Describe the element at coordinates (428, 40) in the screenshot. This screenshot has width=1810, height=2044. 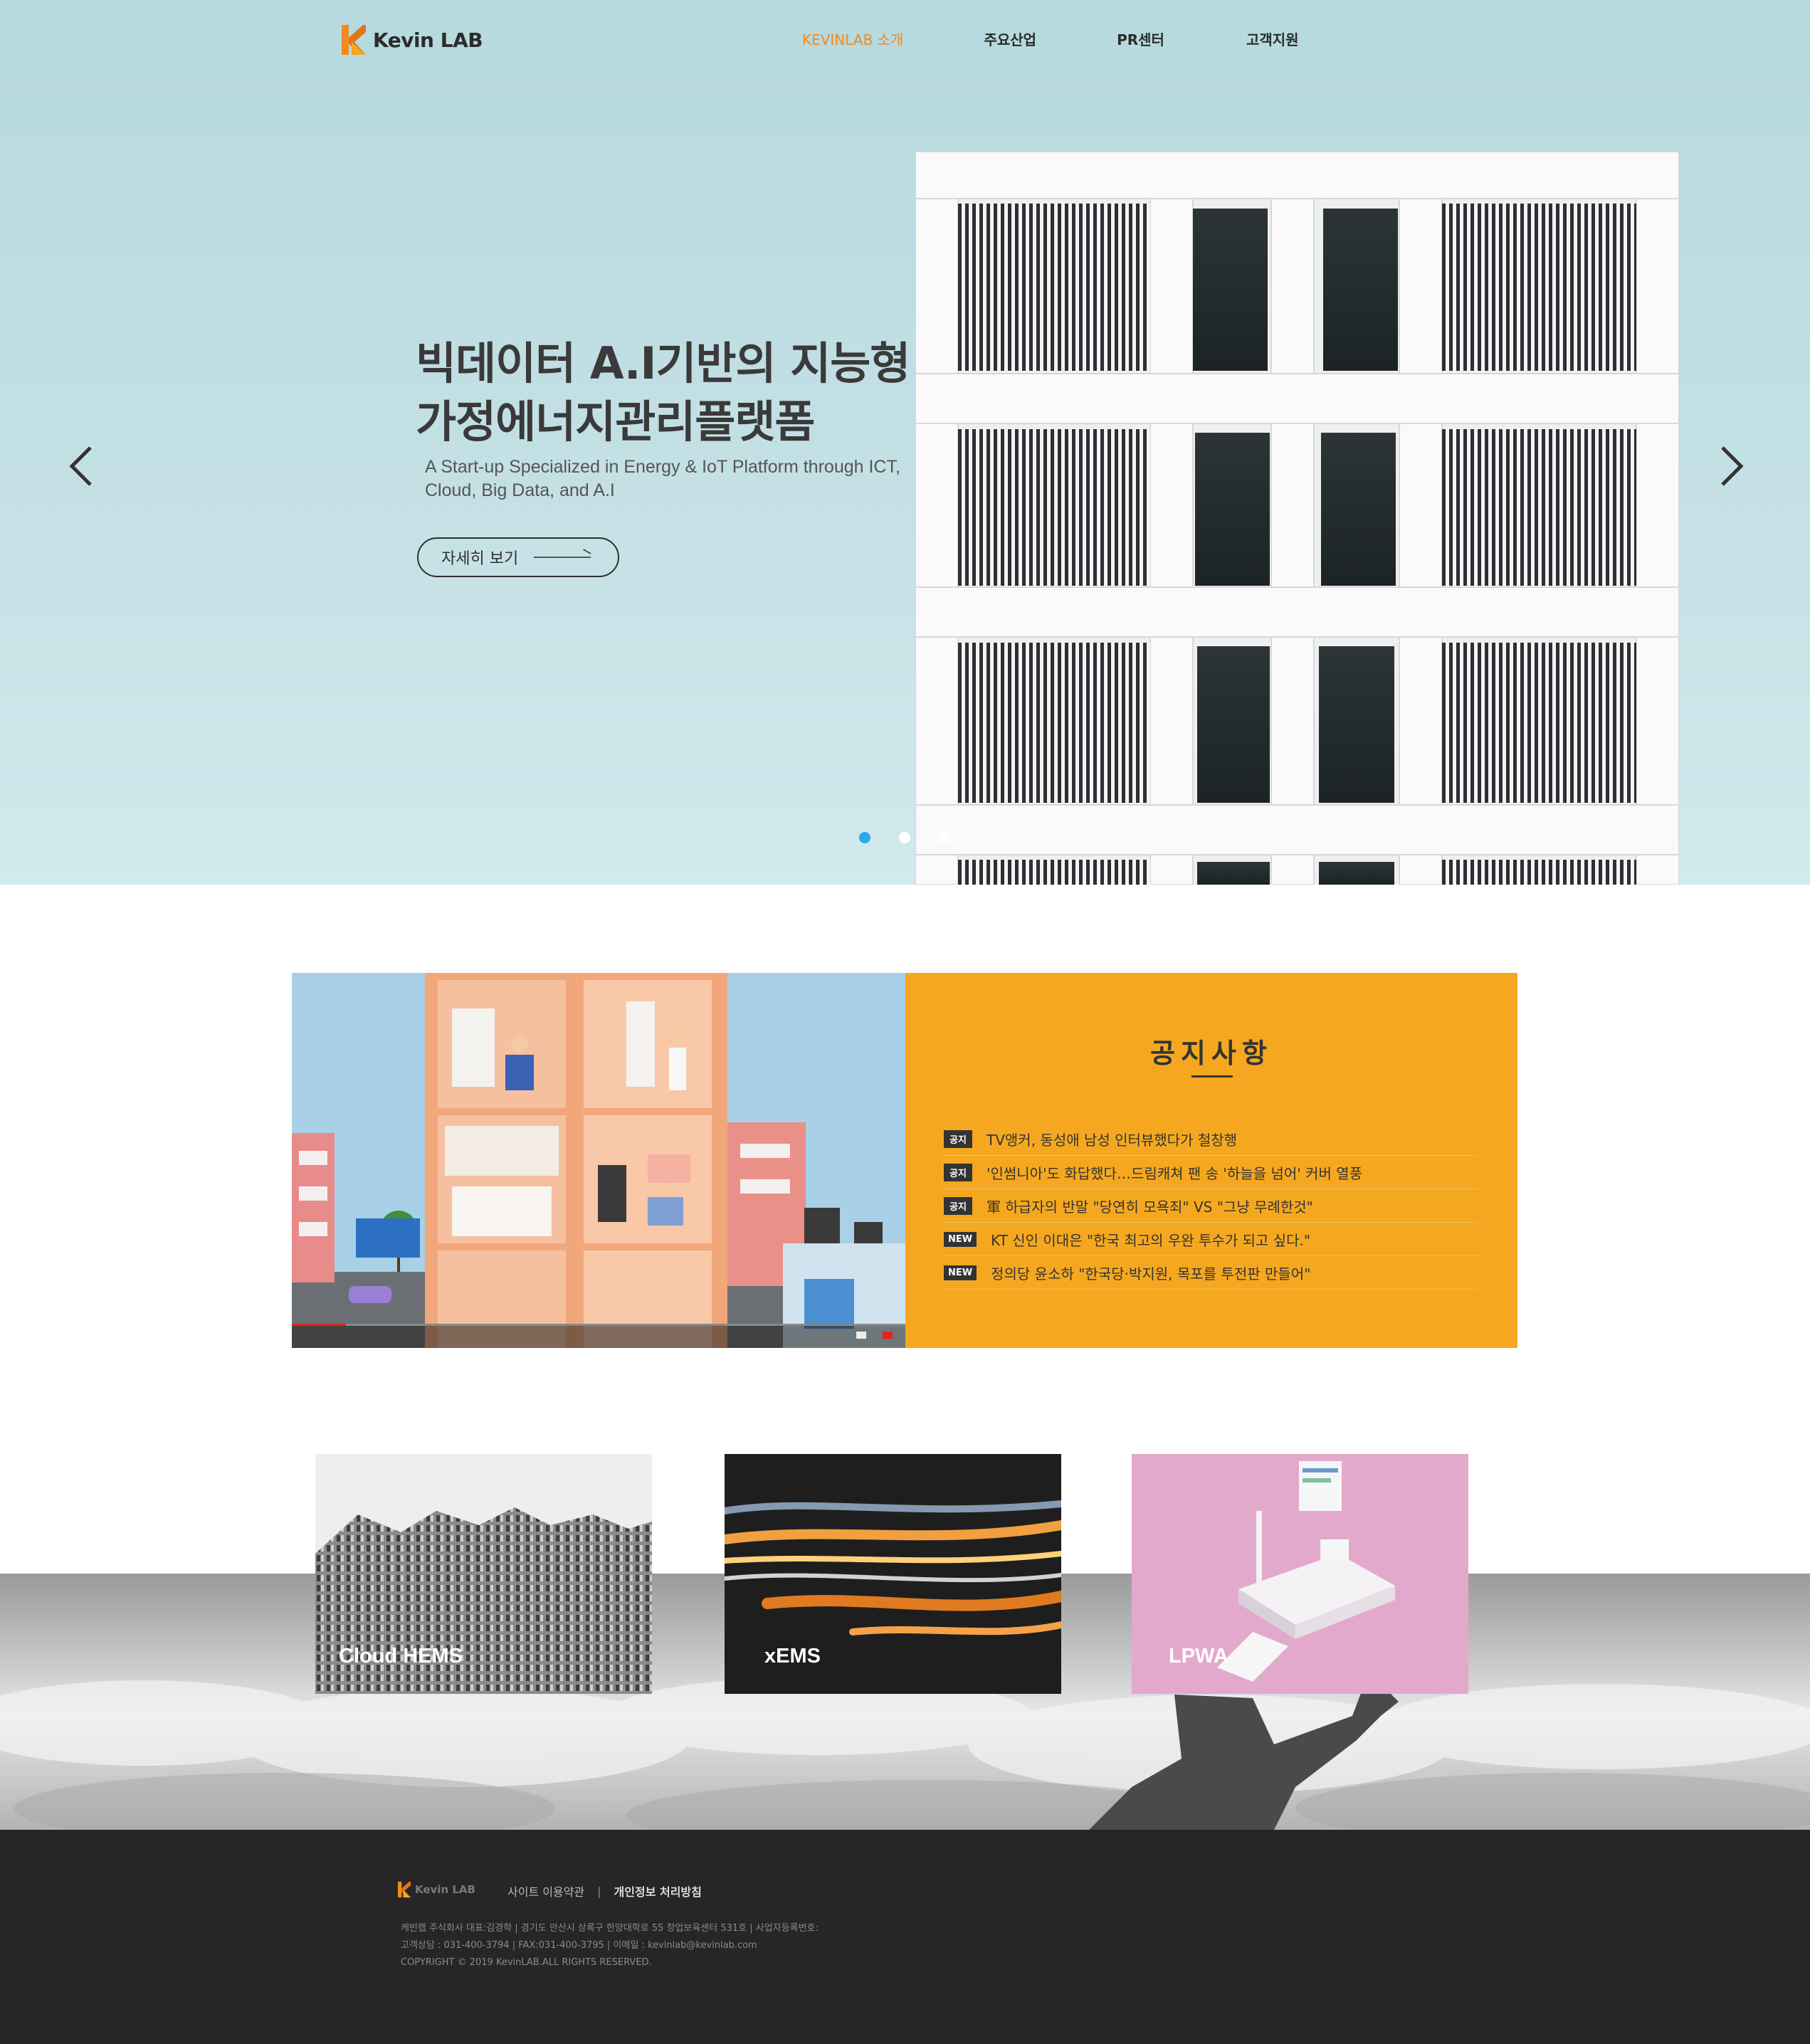
I see `logo-text: Kevin LAB` at that location.